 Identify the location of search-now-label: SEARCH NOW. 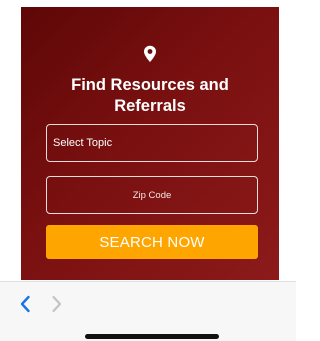
(152, 242).